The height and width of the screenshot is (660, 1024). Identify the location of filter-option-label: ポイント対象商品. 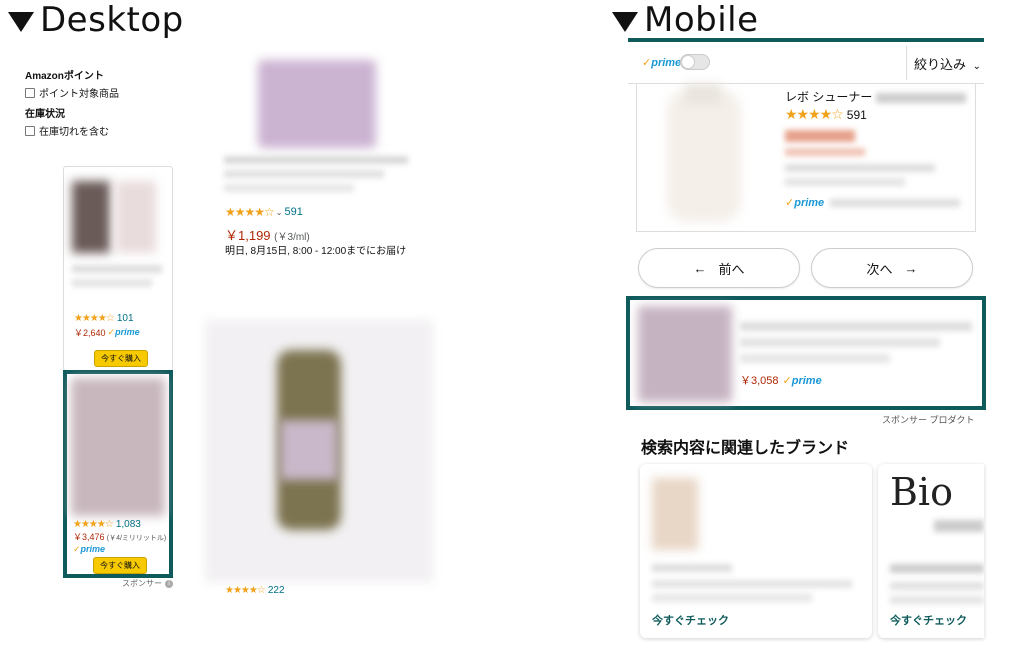
(79, 94).